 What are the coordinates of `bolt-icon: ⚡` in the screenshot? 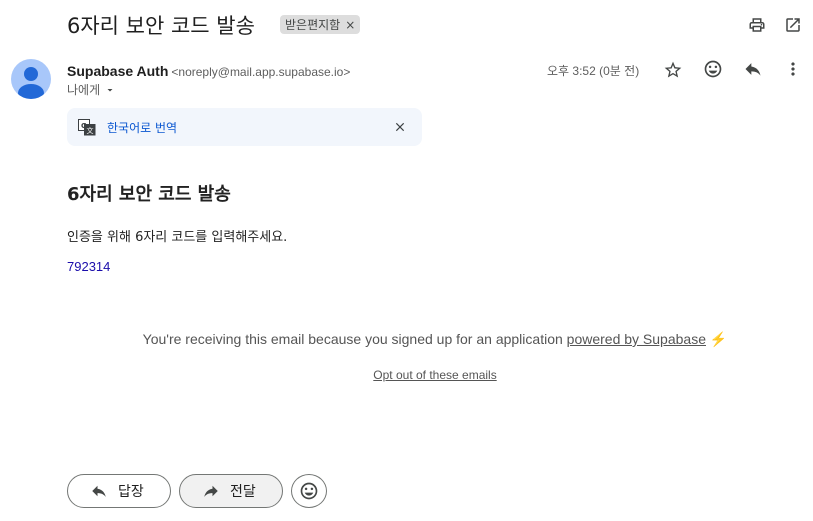 It's located at (718, 339).